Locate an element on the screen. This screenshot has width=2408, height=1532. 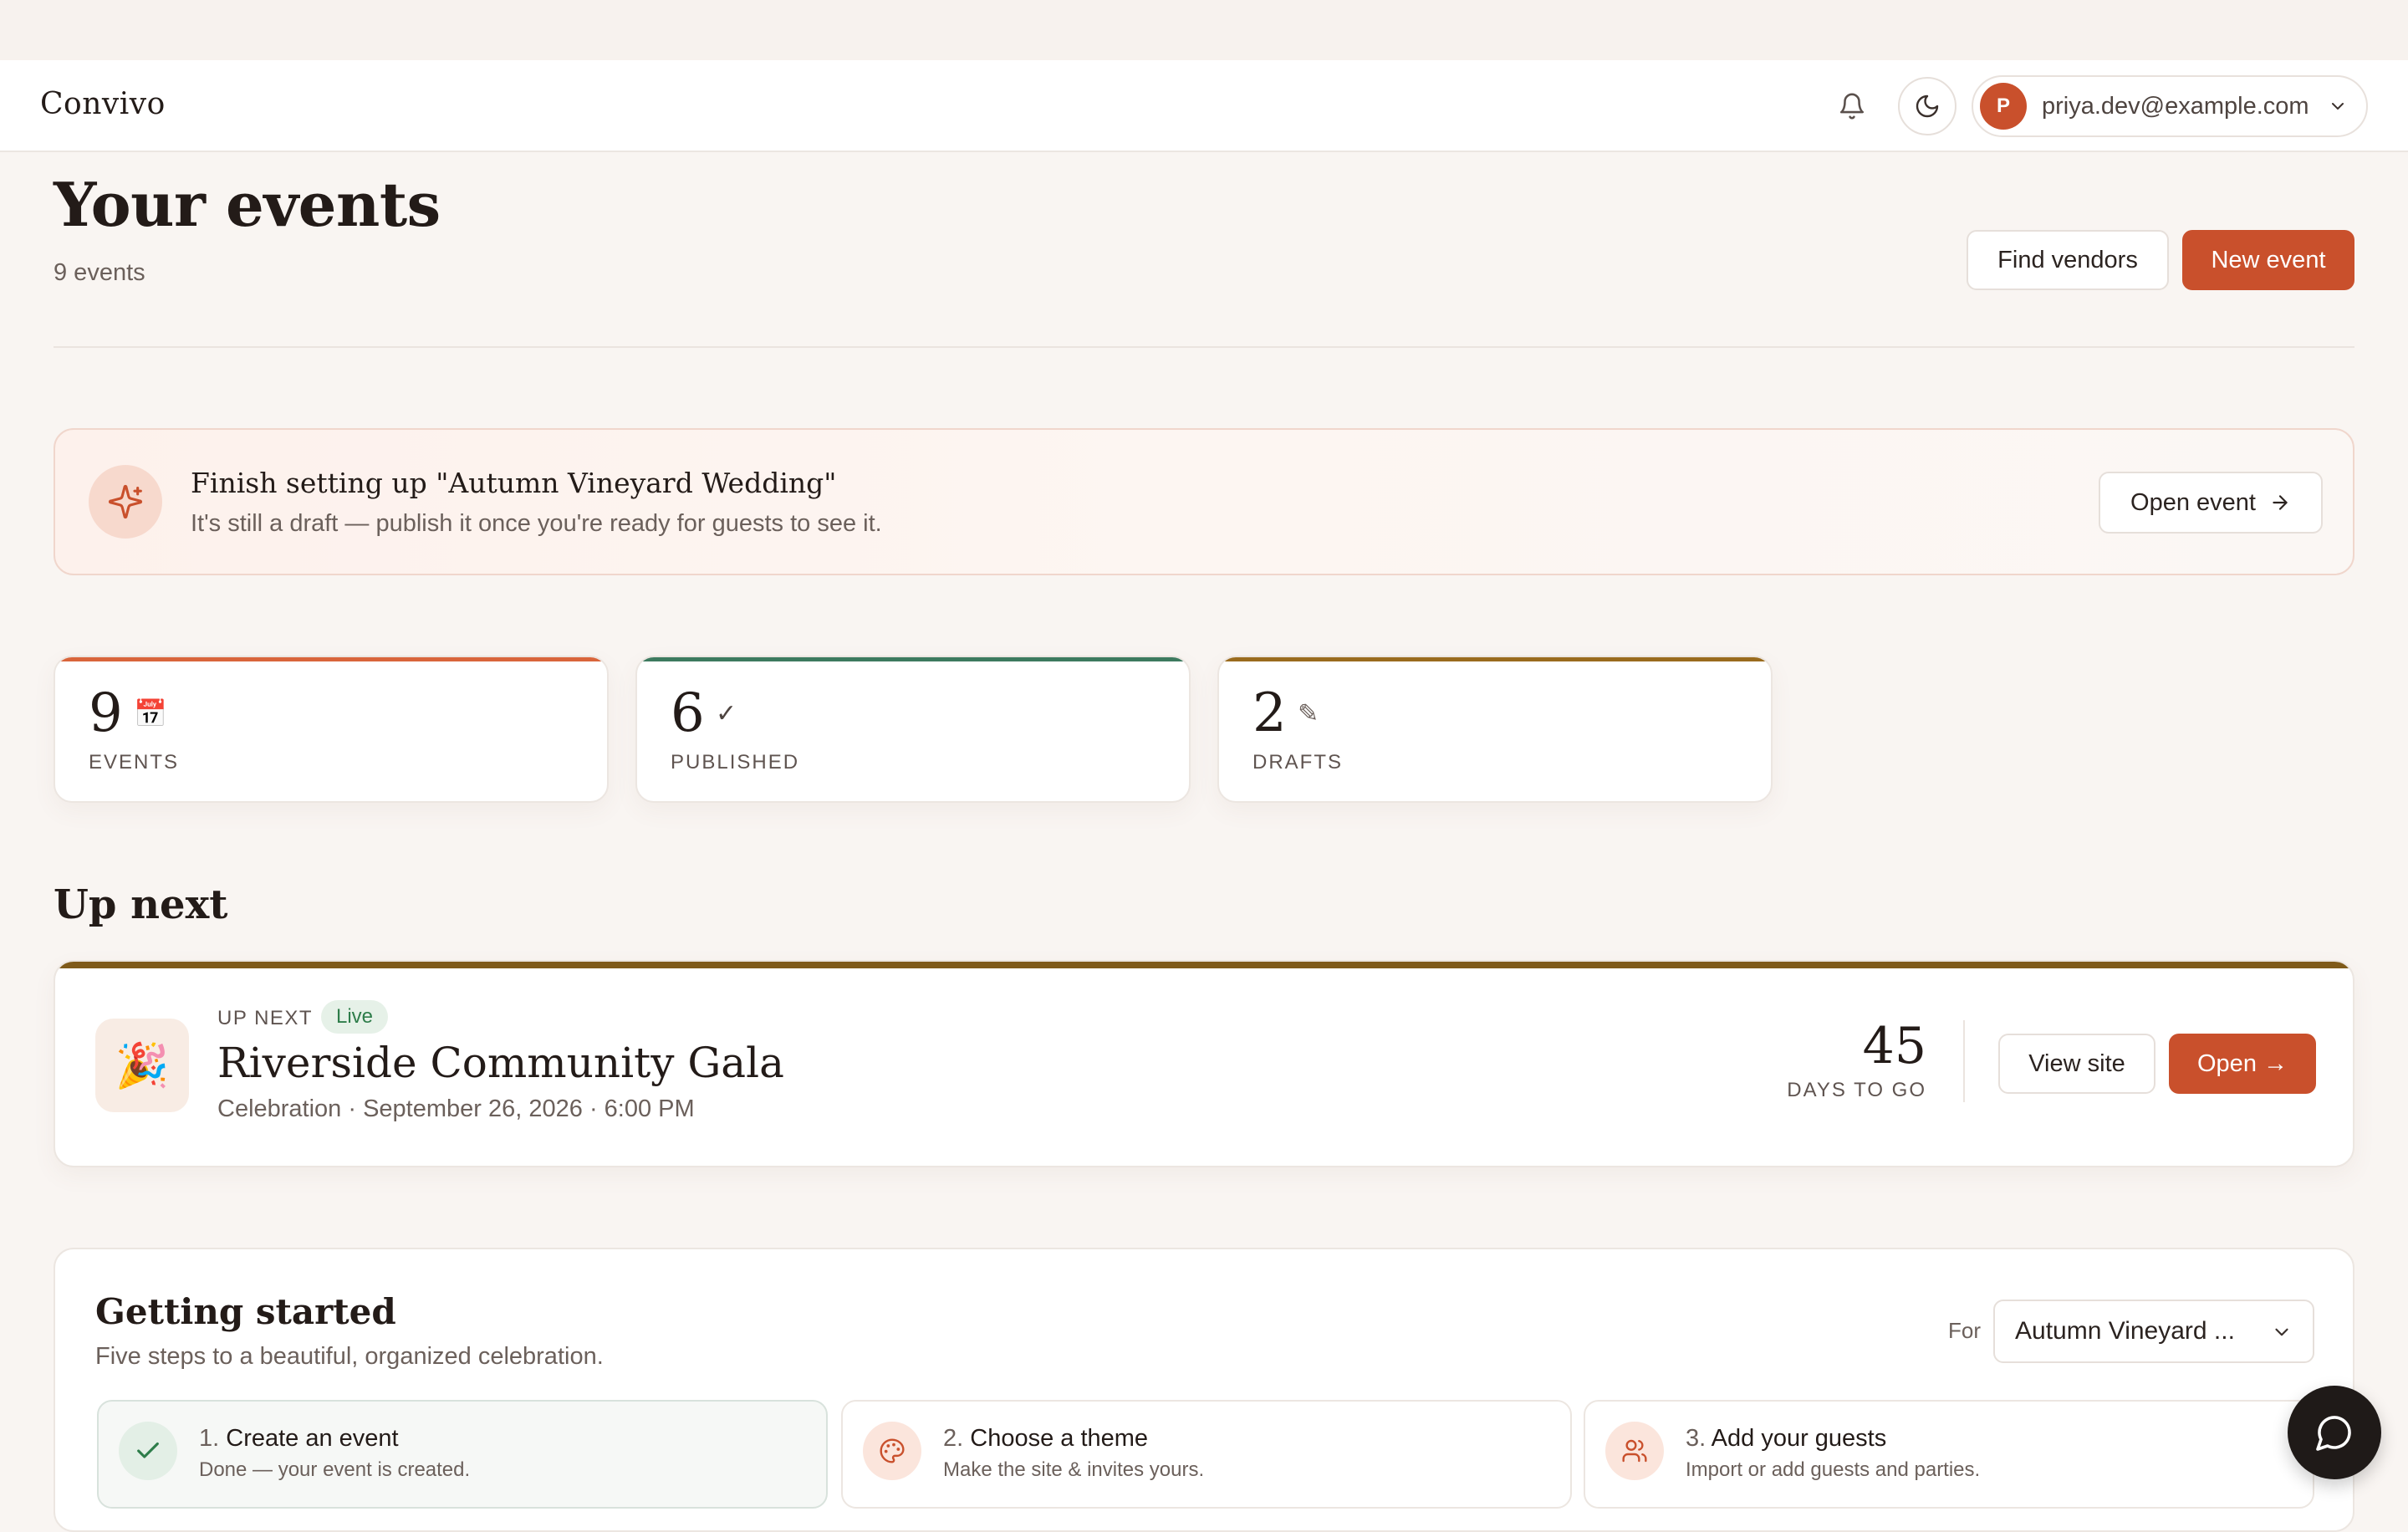
arrow-right-icon is located at coordinates (2280, 502).